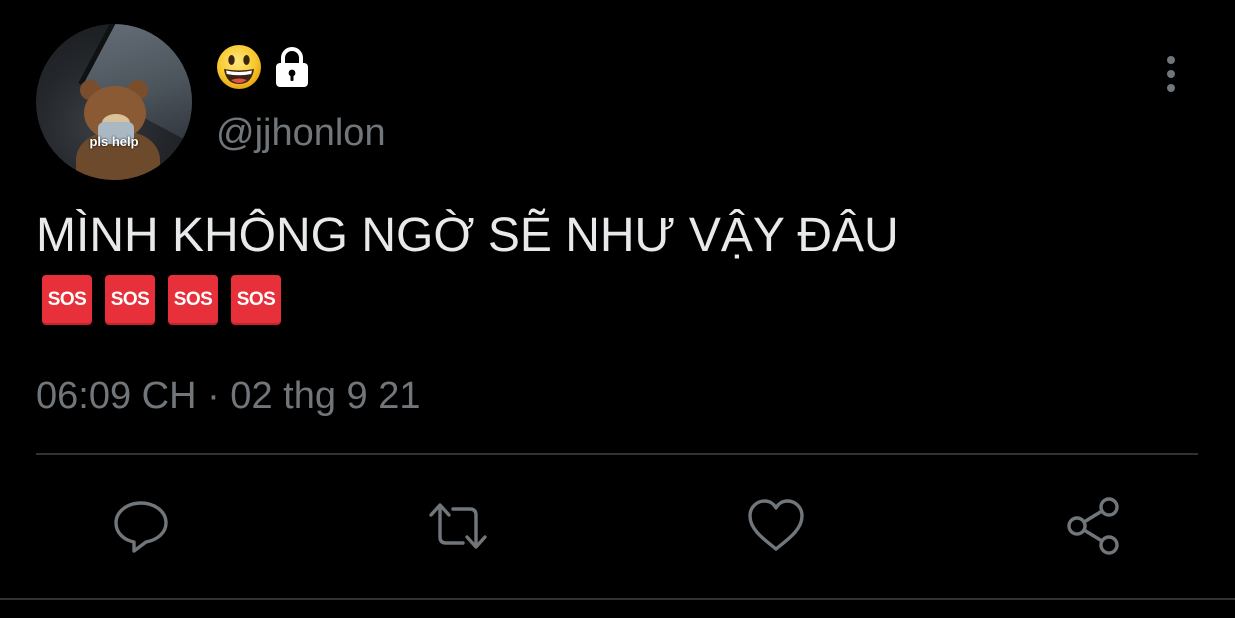 The height and width of the screenshot is (618, 1235). I want to click on retweet-button, so click(458, 526).